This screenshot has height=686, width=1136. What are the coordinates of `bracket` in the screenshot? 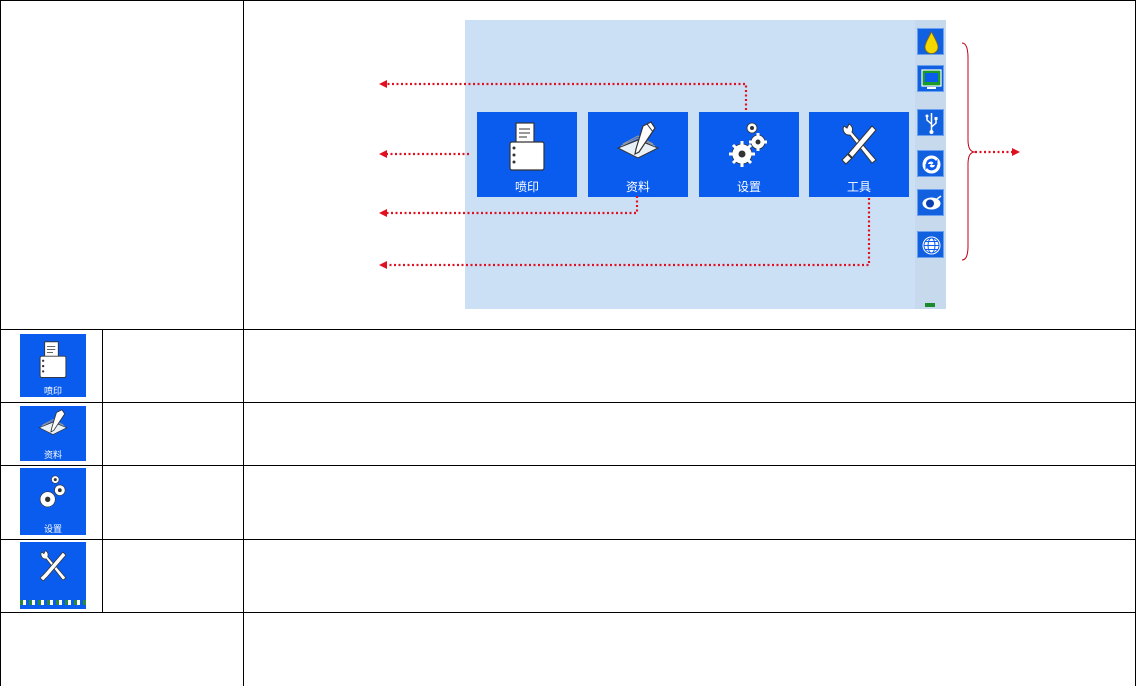 It's located at (968, 151).